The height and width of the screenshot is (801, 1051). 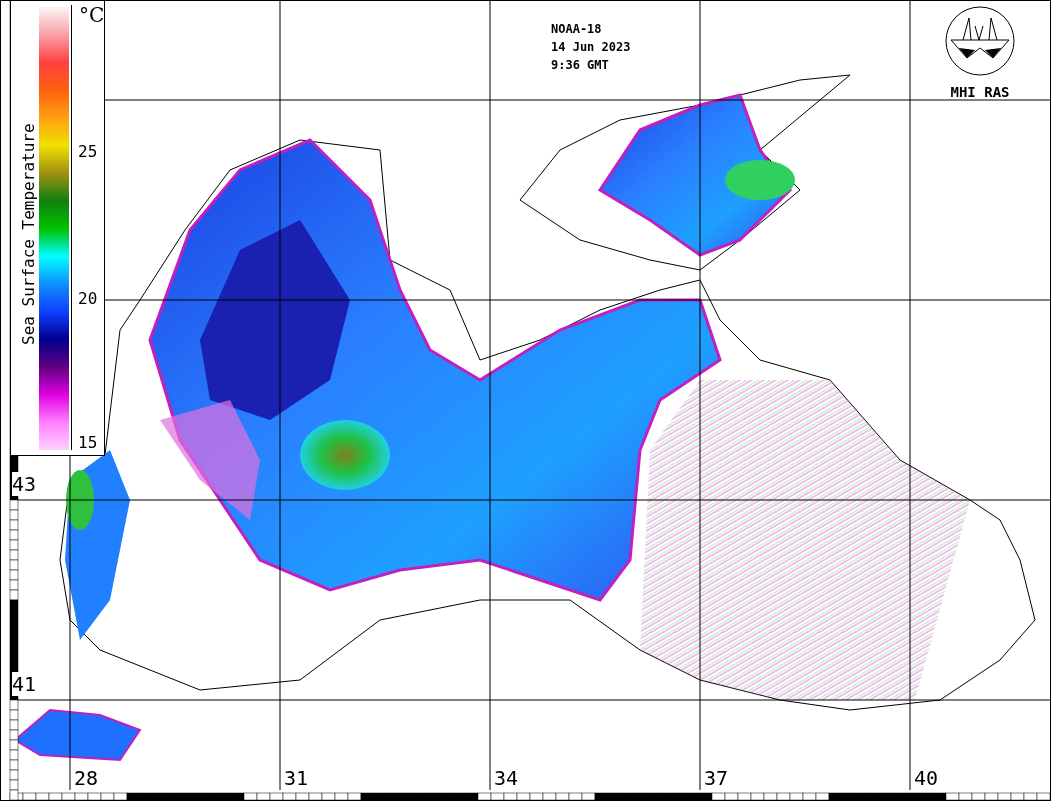 I want to click on time-label: 9:36 GMT, so click(x=580, y=65).